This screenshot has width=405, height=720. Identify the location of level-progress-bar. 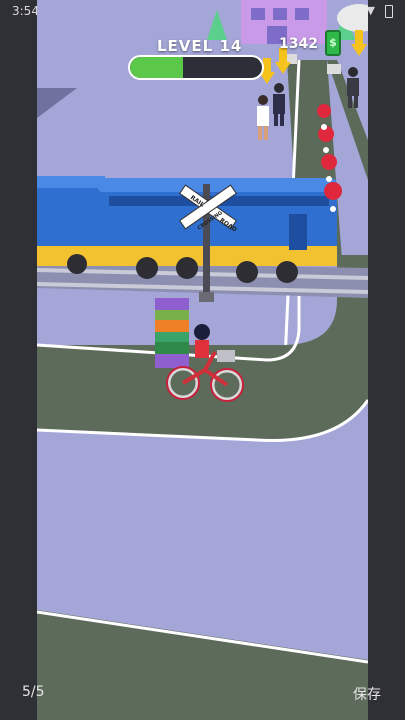
(196, 67).